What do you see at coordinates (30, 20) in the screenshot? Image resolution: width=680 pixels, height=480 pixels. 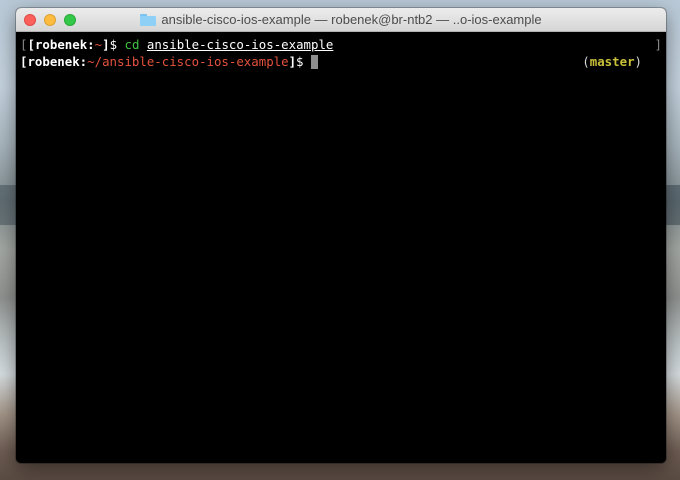 I see `close-button` at bounding box center [30, 20].